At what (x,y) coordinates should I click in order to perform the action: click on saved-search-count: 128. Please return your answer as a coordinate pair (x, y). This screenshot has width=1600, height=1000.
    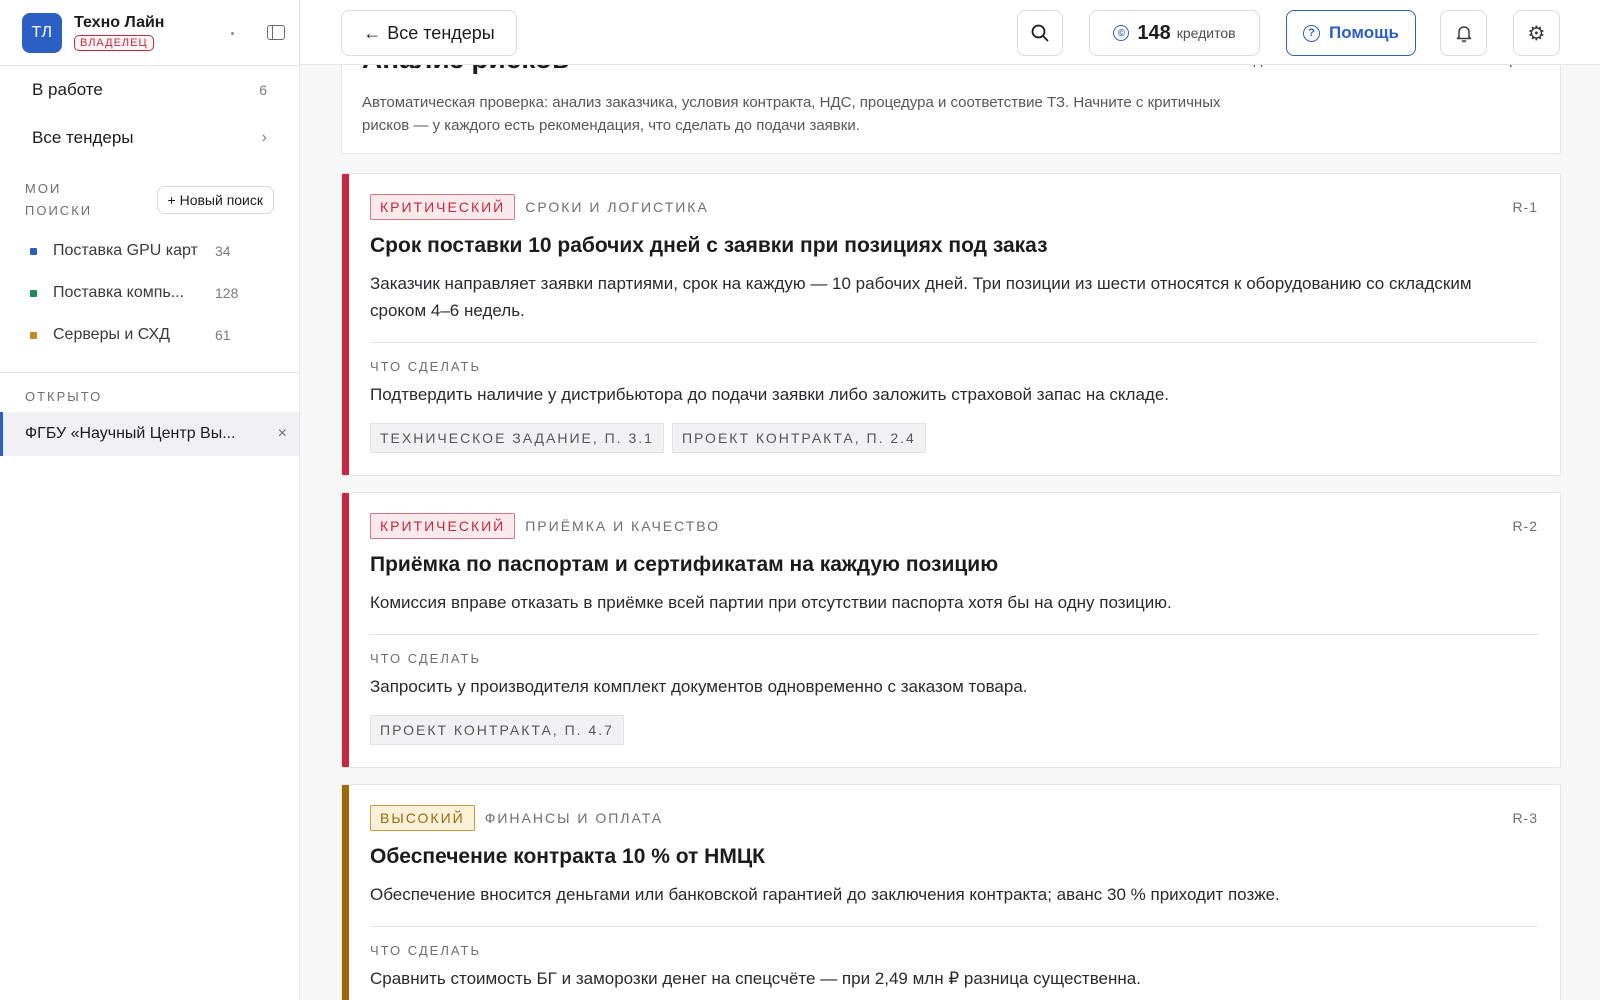
    Looking at the image, I should click on (227, 293).